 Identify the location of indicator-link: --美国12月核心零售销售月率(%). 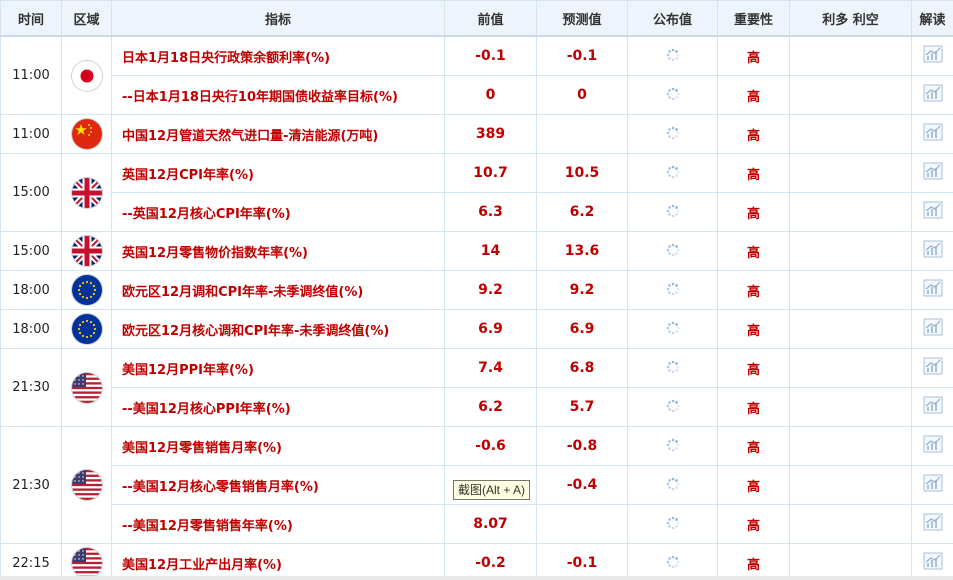
(278, 485).